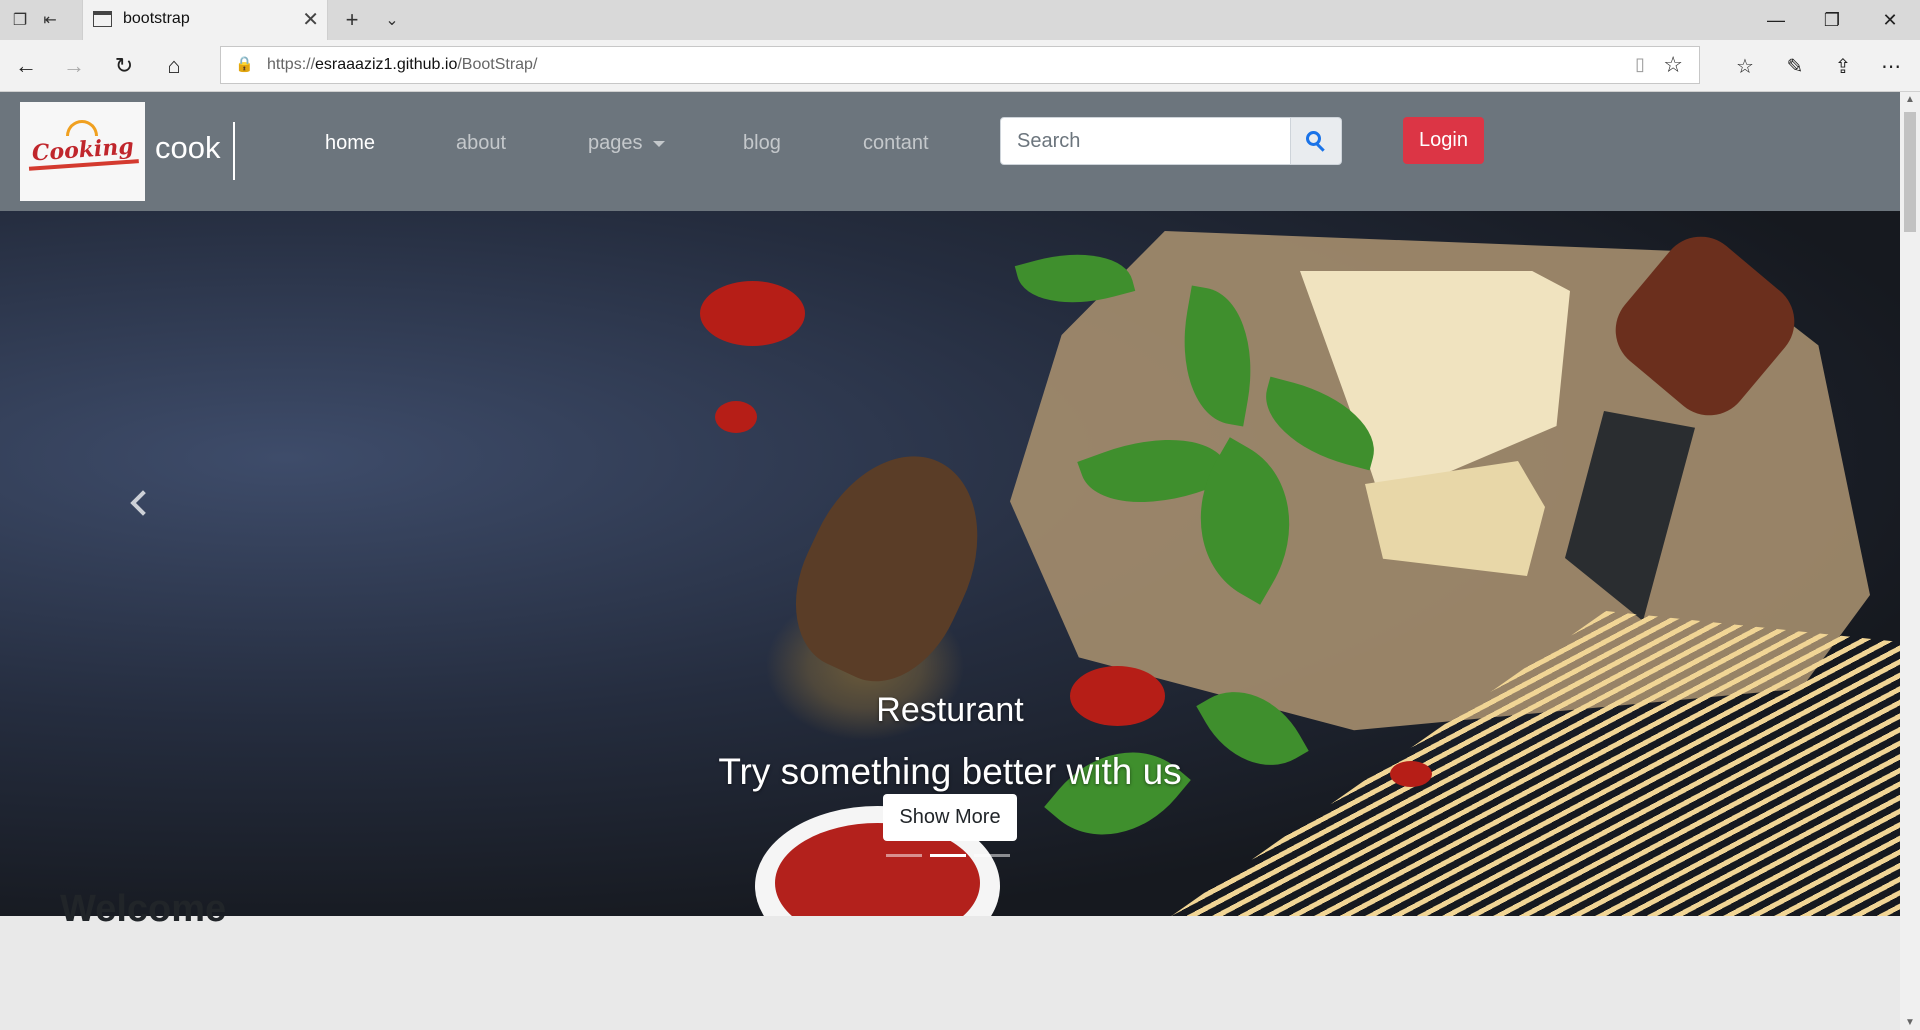  I want to click on brand-name: cook, so click(187, 148).